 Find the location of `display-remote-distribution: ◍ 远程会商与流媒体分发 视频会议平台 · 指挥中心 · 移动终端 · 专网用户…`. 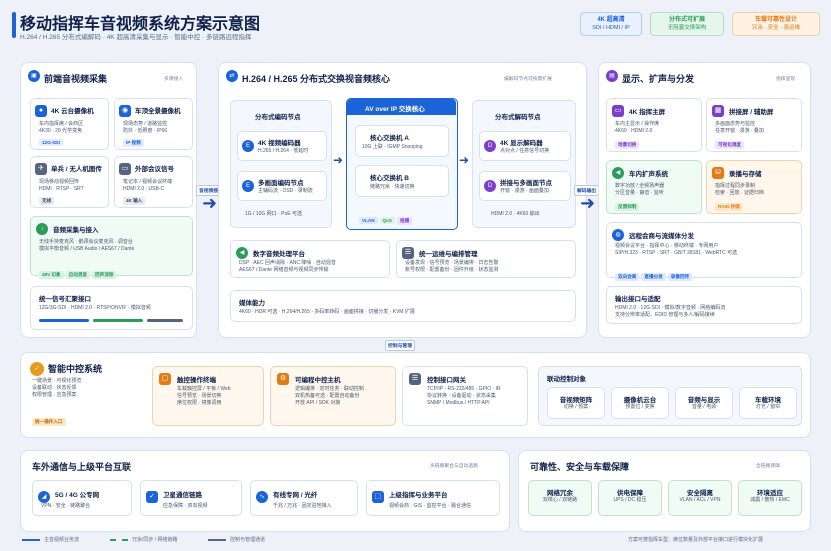

display-remote-distribution: ◍ 远程会商与流媒体分发 视频会议平台 · 指挥中心 · 移动终端 · 专网用户… is located at coordinates (704, 251).